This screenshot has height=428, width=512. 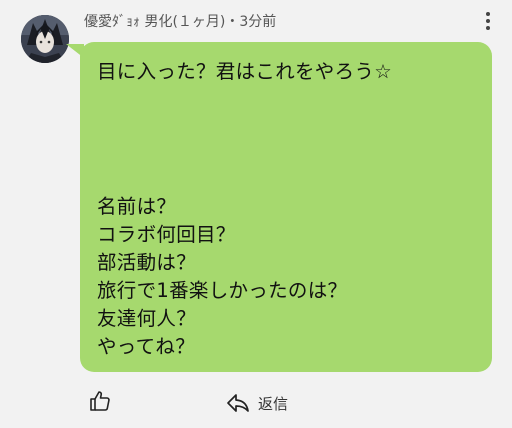 What do you see at coordinates (244, 71) in the screenshot?
I see `message-line: 目に入った？君はこれをやろう☆` at bounding box center [244, 71].